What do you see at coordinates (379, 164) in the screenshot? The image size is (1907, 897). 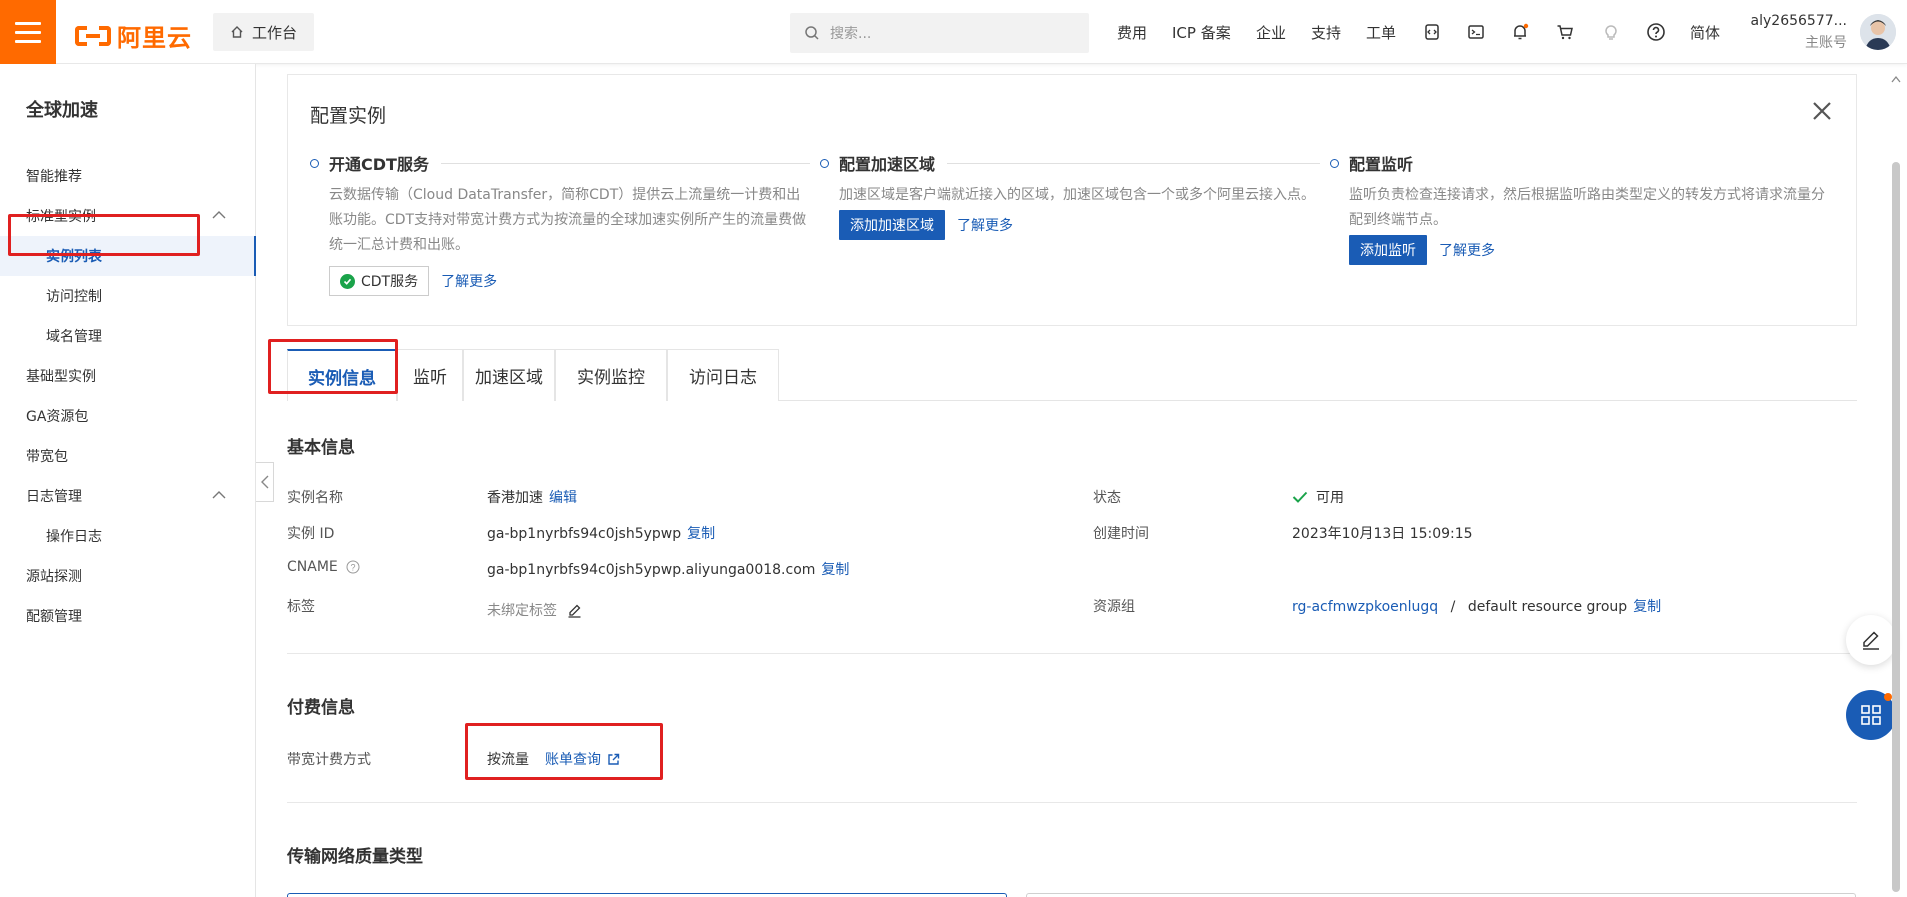 I see `step-name: 开通CDT服务` at bounding box center [379, 164].